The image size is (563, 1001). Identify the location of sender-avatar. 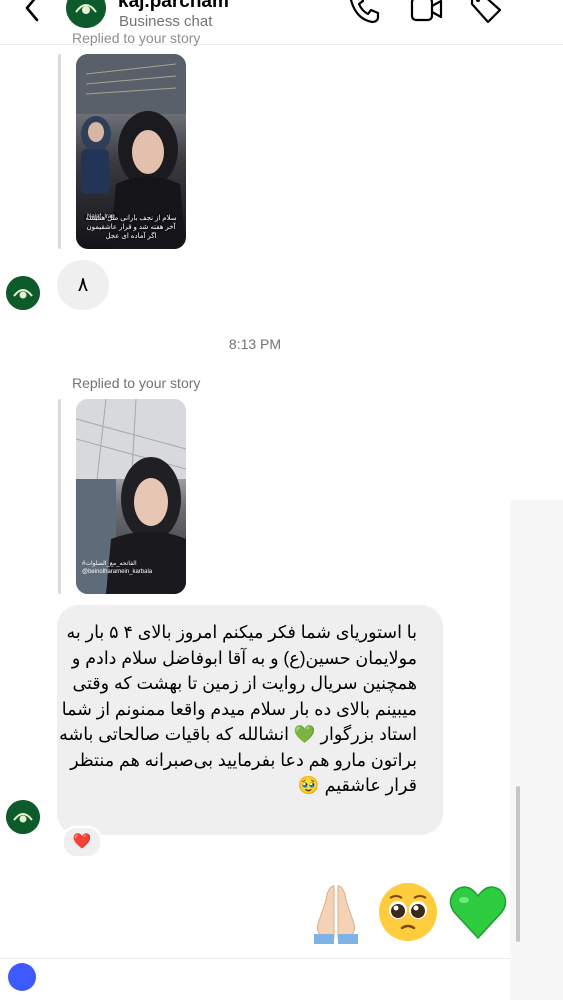
(23, 293).